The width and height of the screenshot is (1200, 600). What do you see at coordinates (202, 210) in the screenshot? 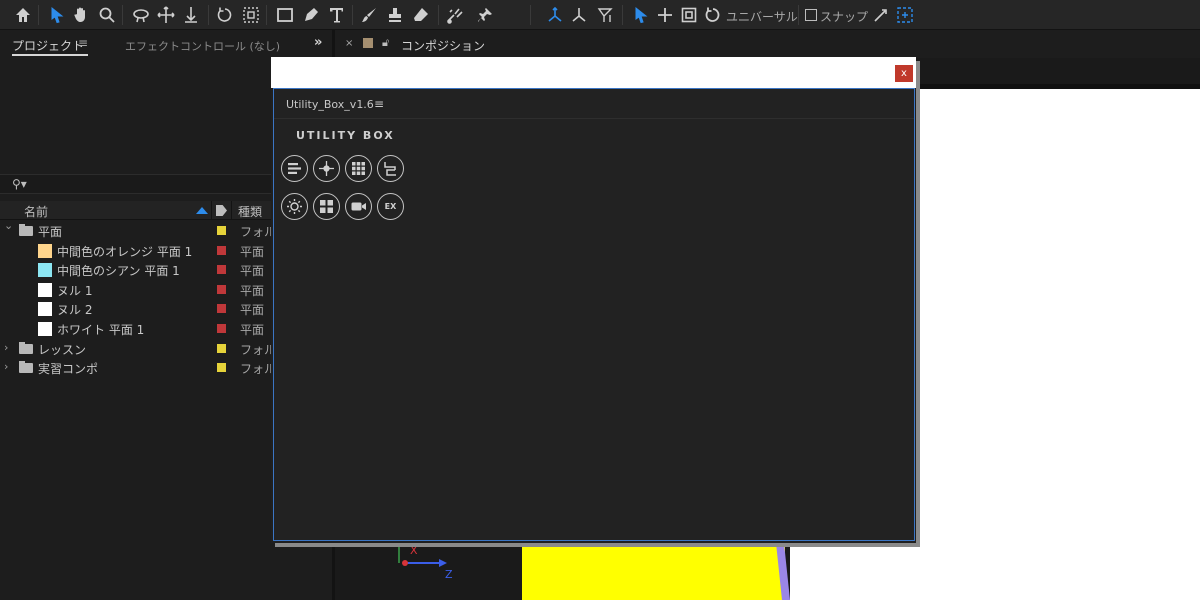
I see `sort-ascending-icon` at bounding box center [202, 210].